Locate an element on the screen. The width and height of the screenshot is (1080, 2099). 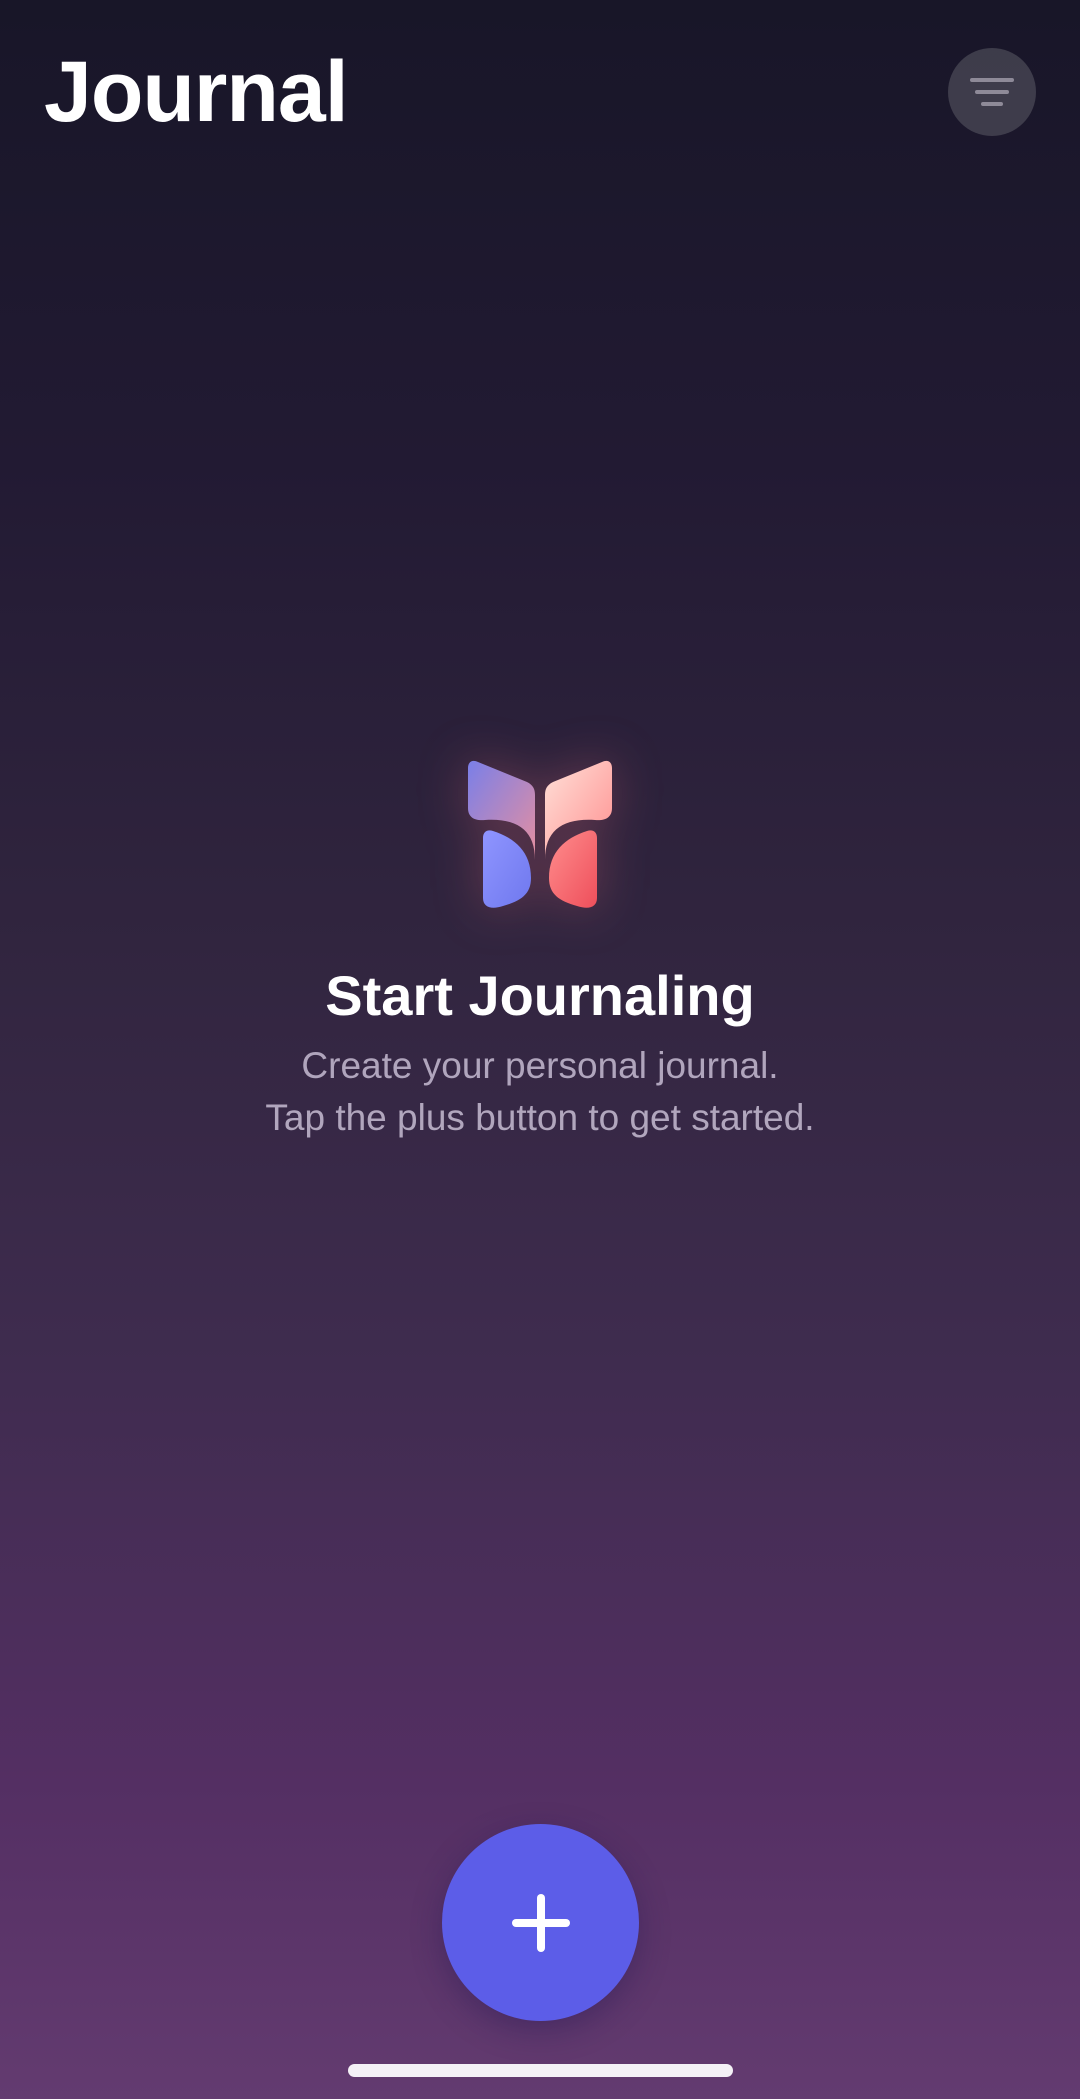
add-entry-button is located at coordinates (540, 1922).